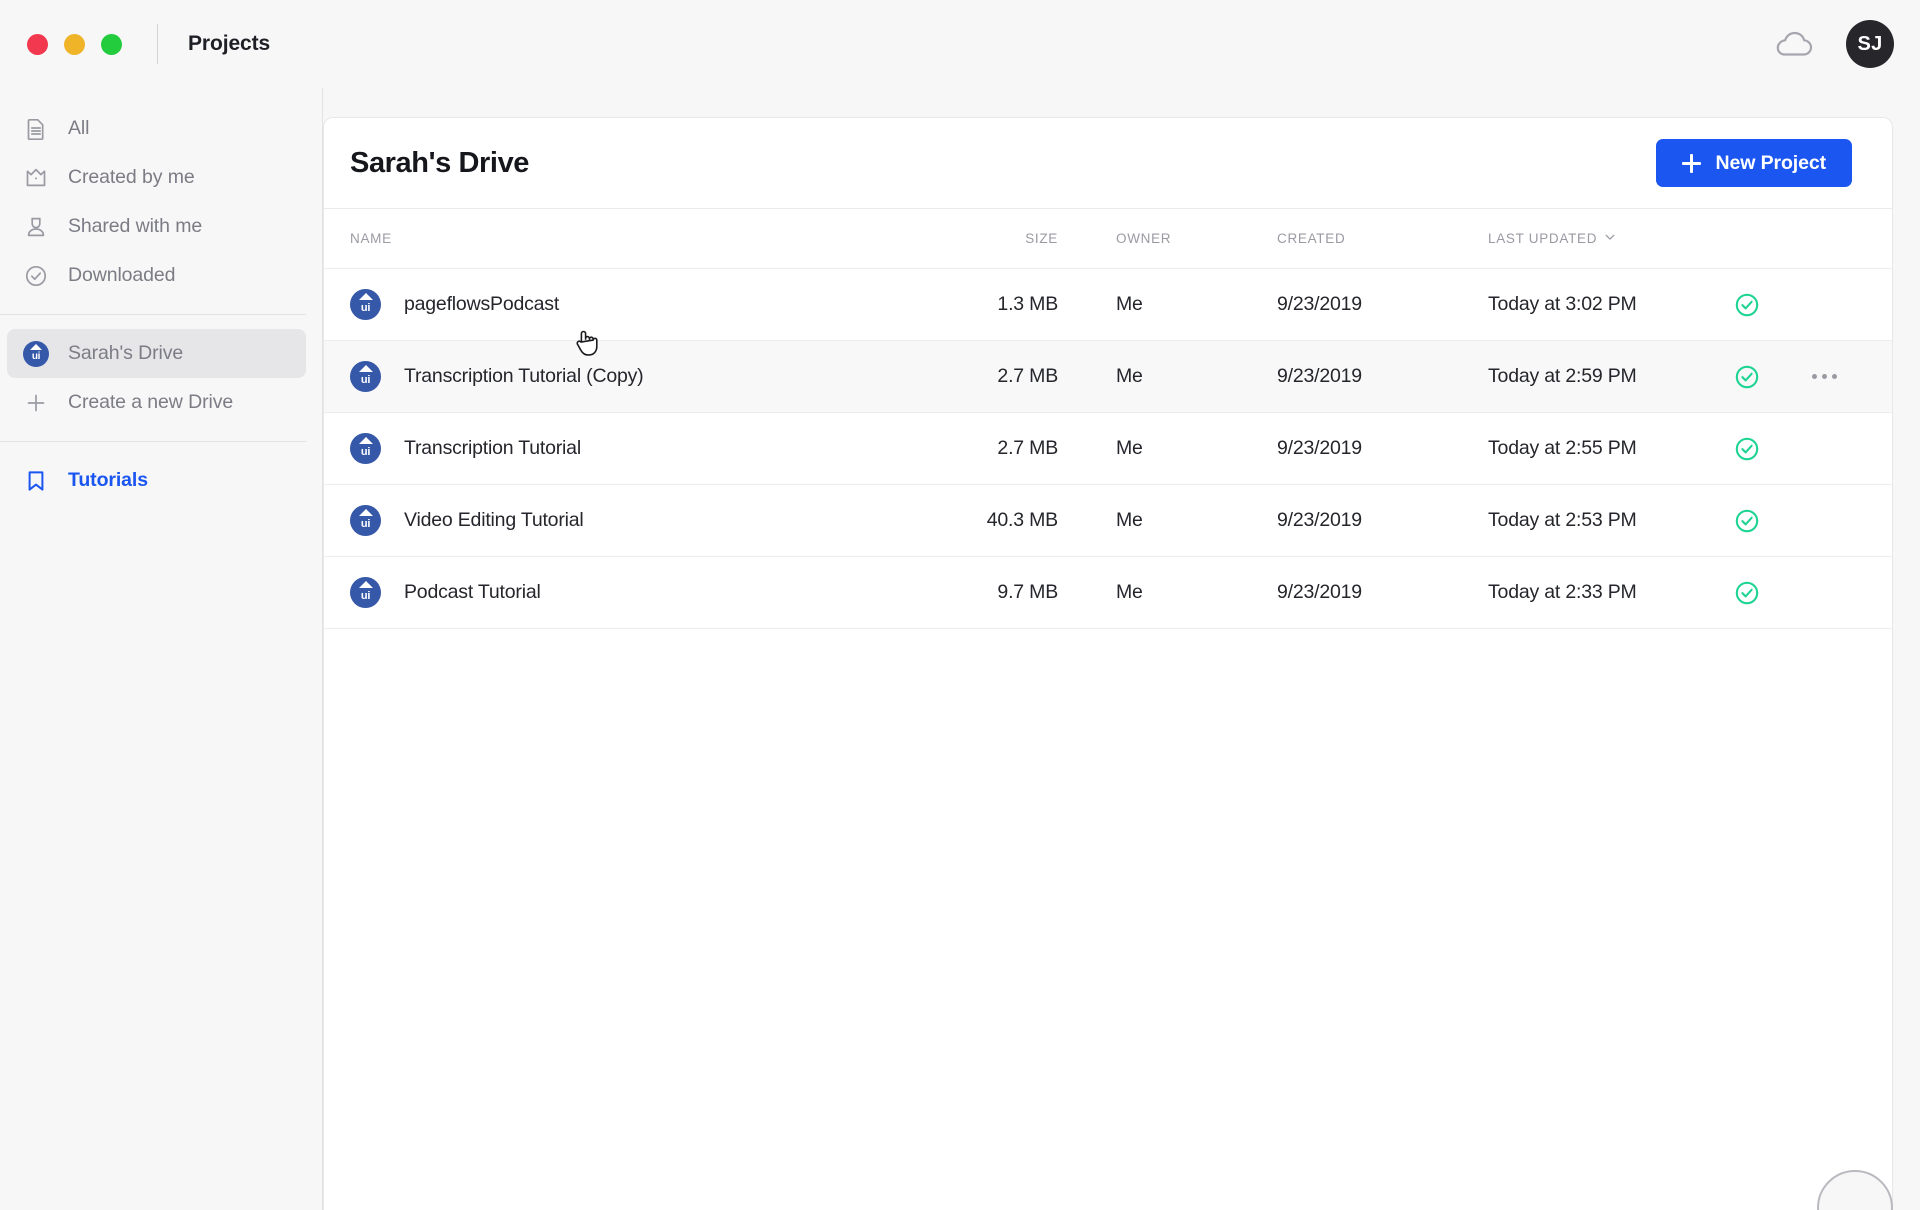  What do you see at coordinates (1362, 238) in the screenshot?
I see `column-header-created: Created` at bounding box center [1362, 238].